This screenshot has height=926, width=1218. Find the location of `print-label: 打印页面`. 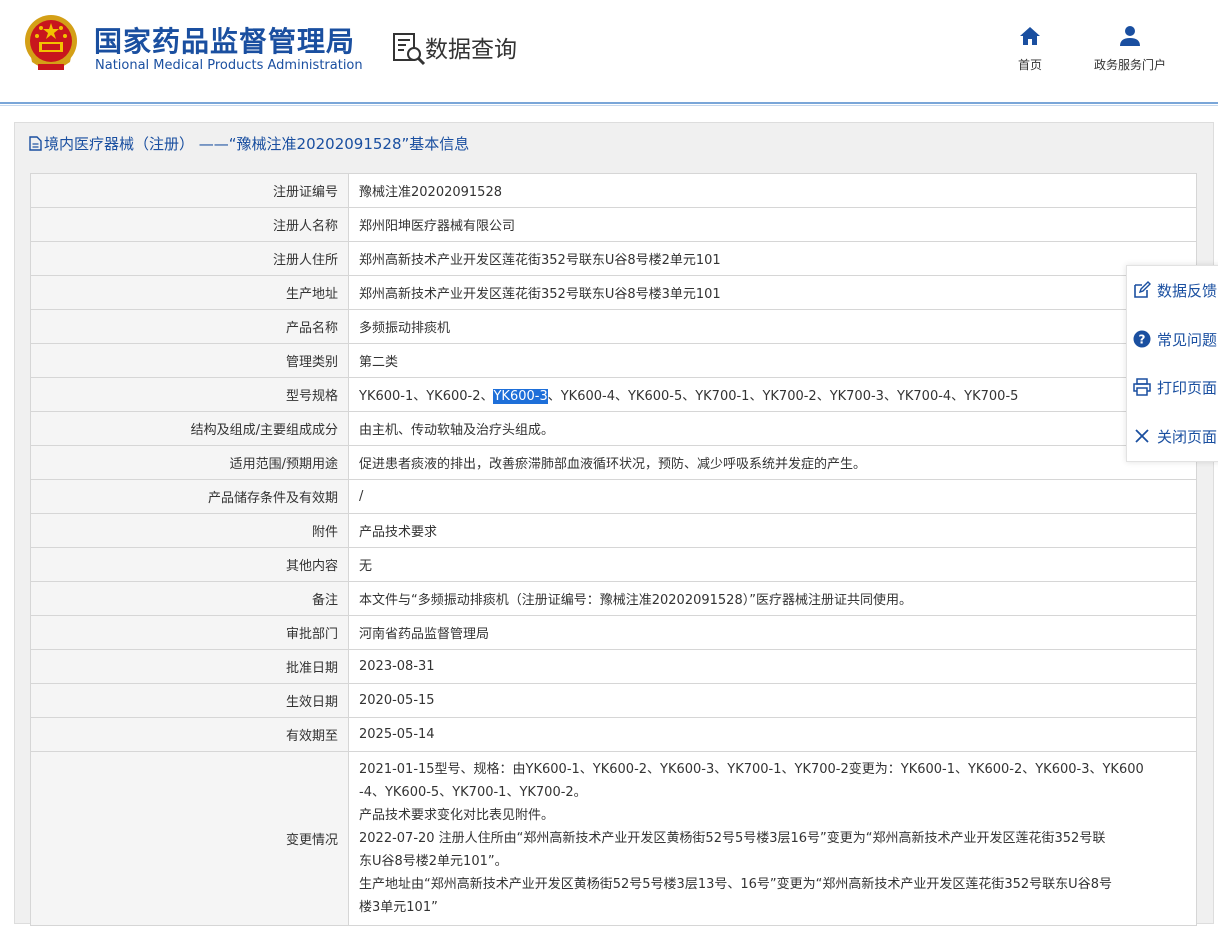

print-label: 打印页面 is located at coordinates (1187, 387).